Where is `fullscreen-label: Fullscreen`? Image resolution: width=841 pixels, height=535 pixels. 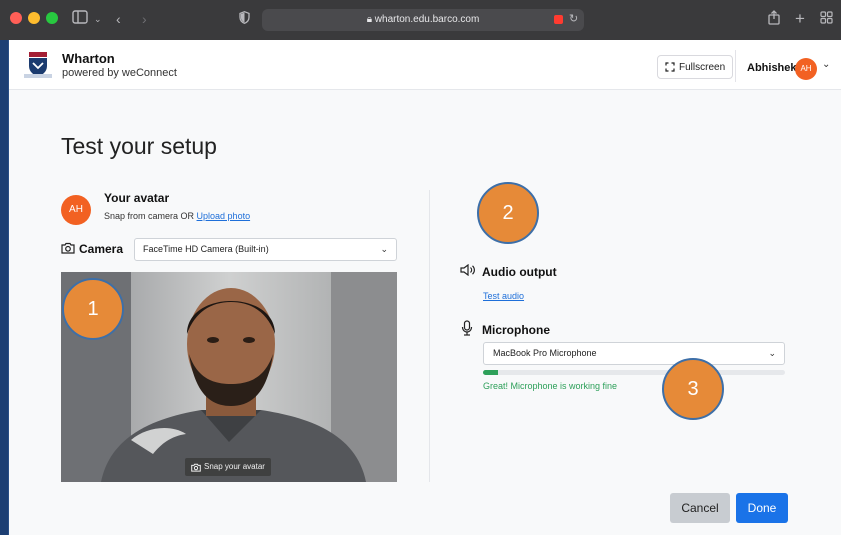
fullscreen-label: Fullscreen is located at coordinates (702, 67).